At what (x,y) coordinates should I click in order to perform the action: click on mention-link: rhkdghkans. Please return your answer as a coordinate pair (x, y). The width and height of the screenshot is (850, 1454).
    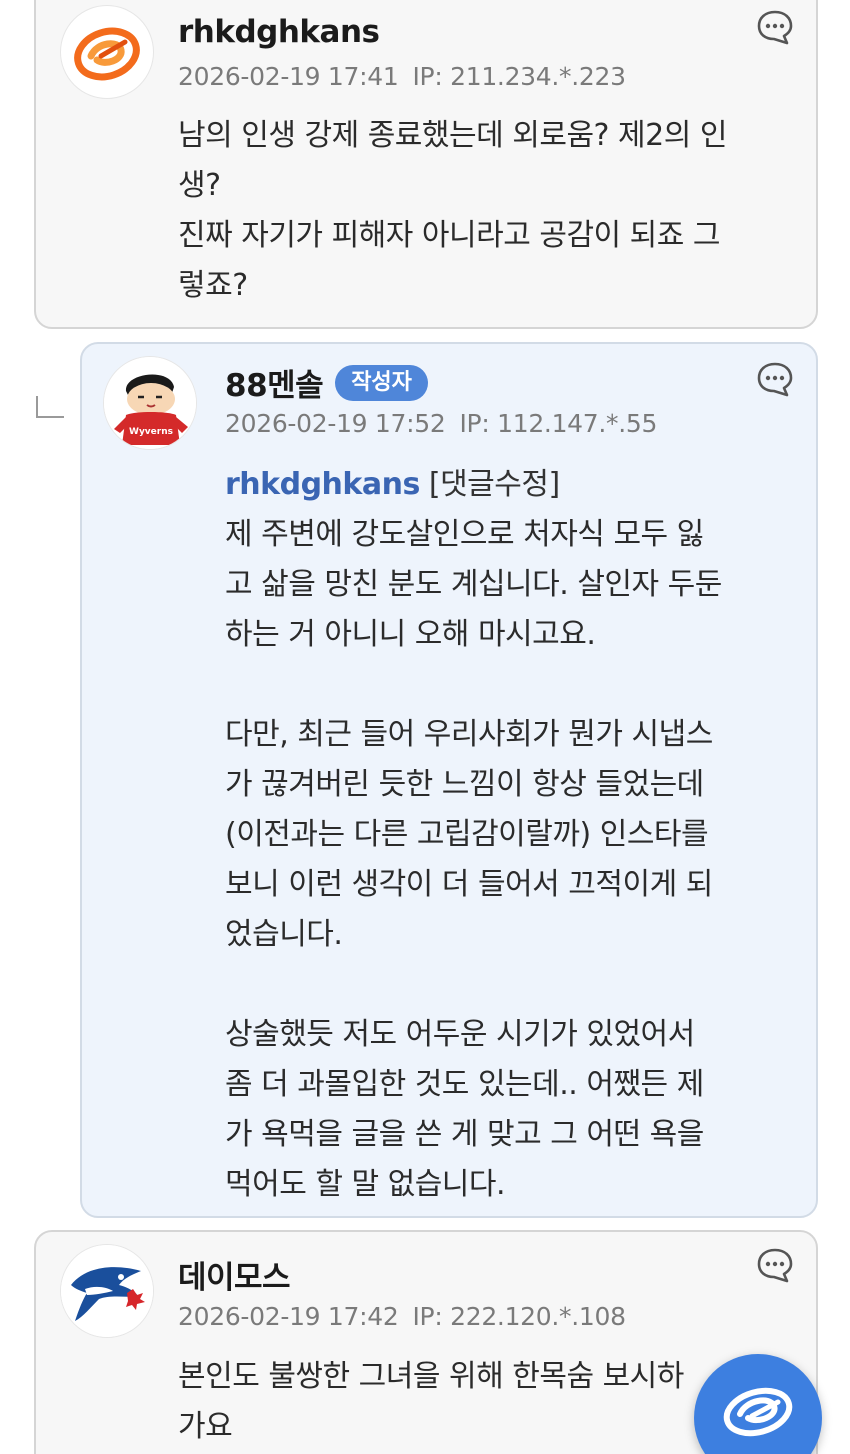
    Looking at the image, I should click on (322, 484).